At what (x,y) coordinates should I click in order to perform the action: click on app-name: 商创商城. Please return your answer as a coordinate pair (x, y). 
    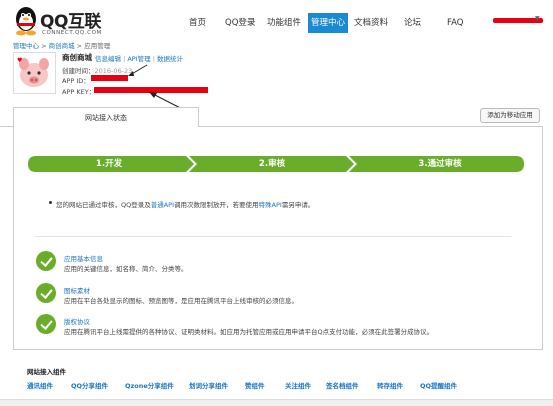
    Looking at the image, I should click on (77, 57).